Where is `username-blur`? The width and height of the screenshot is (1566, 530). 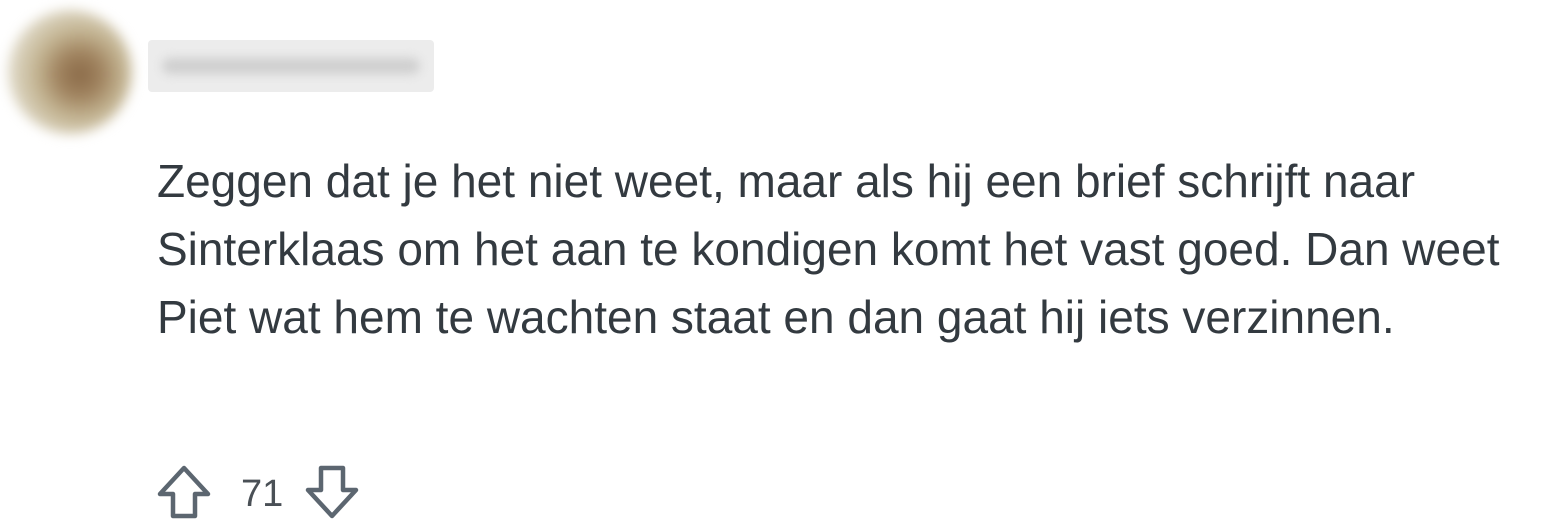 username-blur is located at coordinates (291, 66).